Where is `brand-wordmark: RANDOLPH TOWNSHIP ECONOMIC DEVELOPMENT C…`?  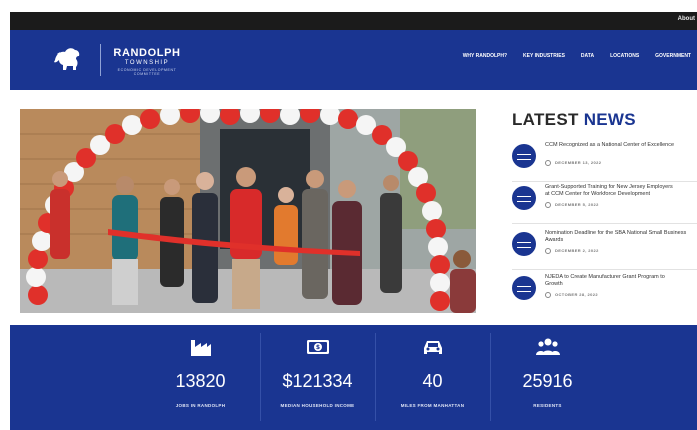 brand-wordmark: RANDOLPH TOWNSHIP ECONOMIC DEVELOPMENT C… is located at coordinates (147, 61).